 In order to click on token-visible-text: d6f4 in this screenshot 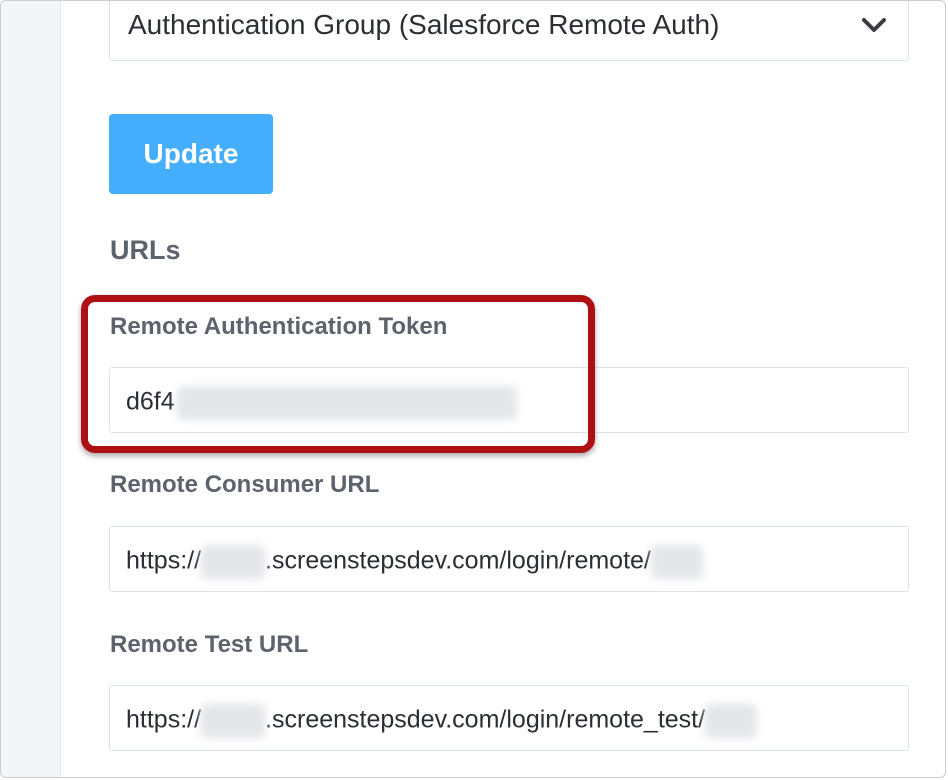, I will do `click(150, 401)`.